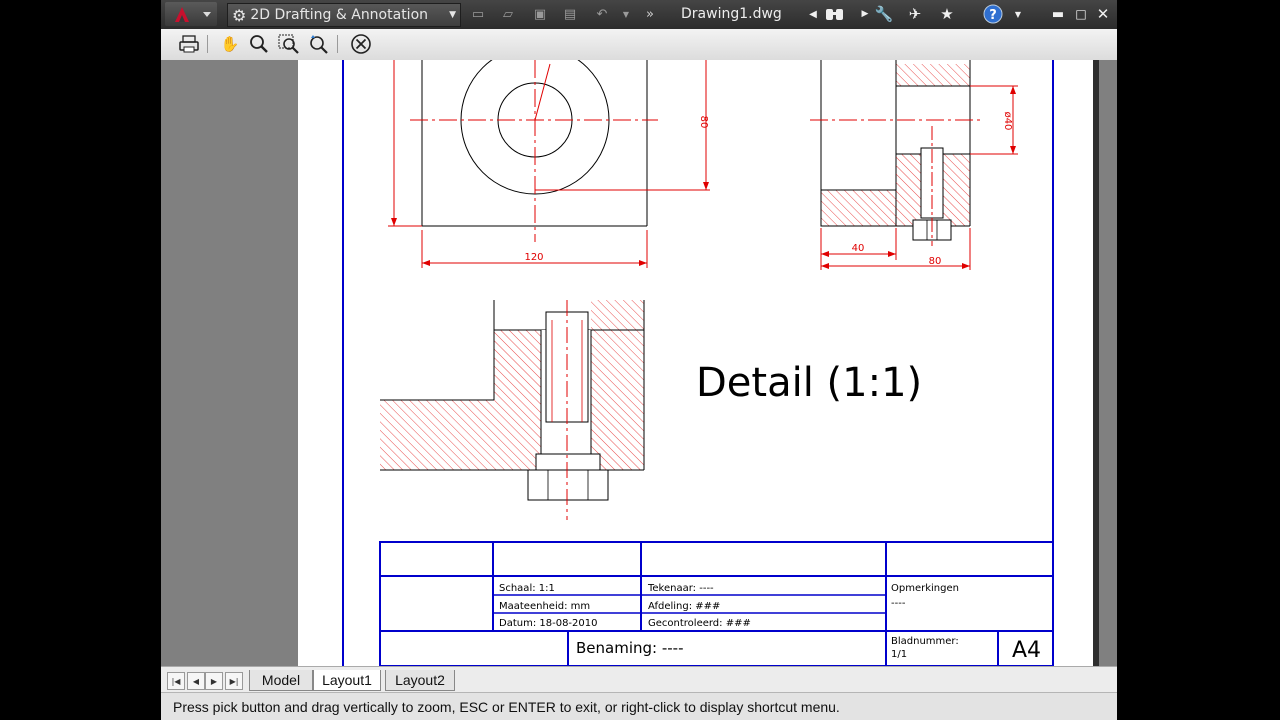  What do you see at coordinates (602, 14) in the screenshot?
I see `undo-icon: ↶` at bounding box center [602, 14].